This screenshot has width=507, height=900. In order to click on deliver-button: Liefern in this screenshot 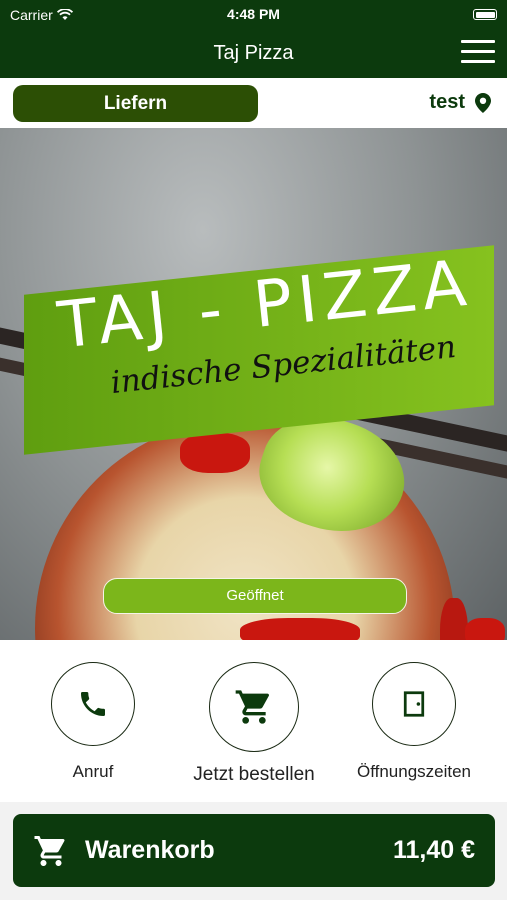, I will do `click(135, 103)`.